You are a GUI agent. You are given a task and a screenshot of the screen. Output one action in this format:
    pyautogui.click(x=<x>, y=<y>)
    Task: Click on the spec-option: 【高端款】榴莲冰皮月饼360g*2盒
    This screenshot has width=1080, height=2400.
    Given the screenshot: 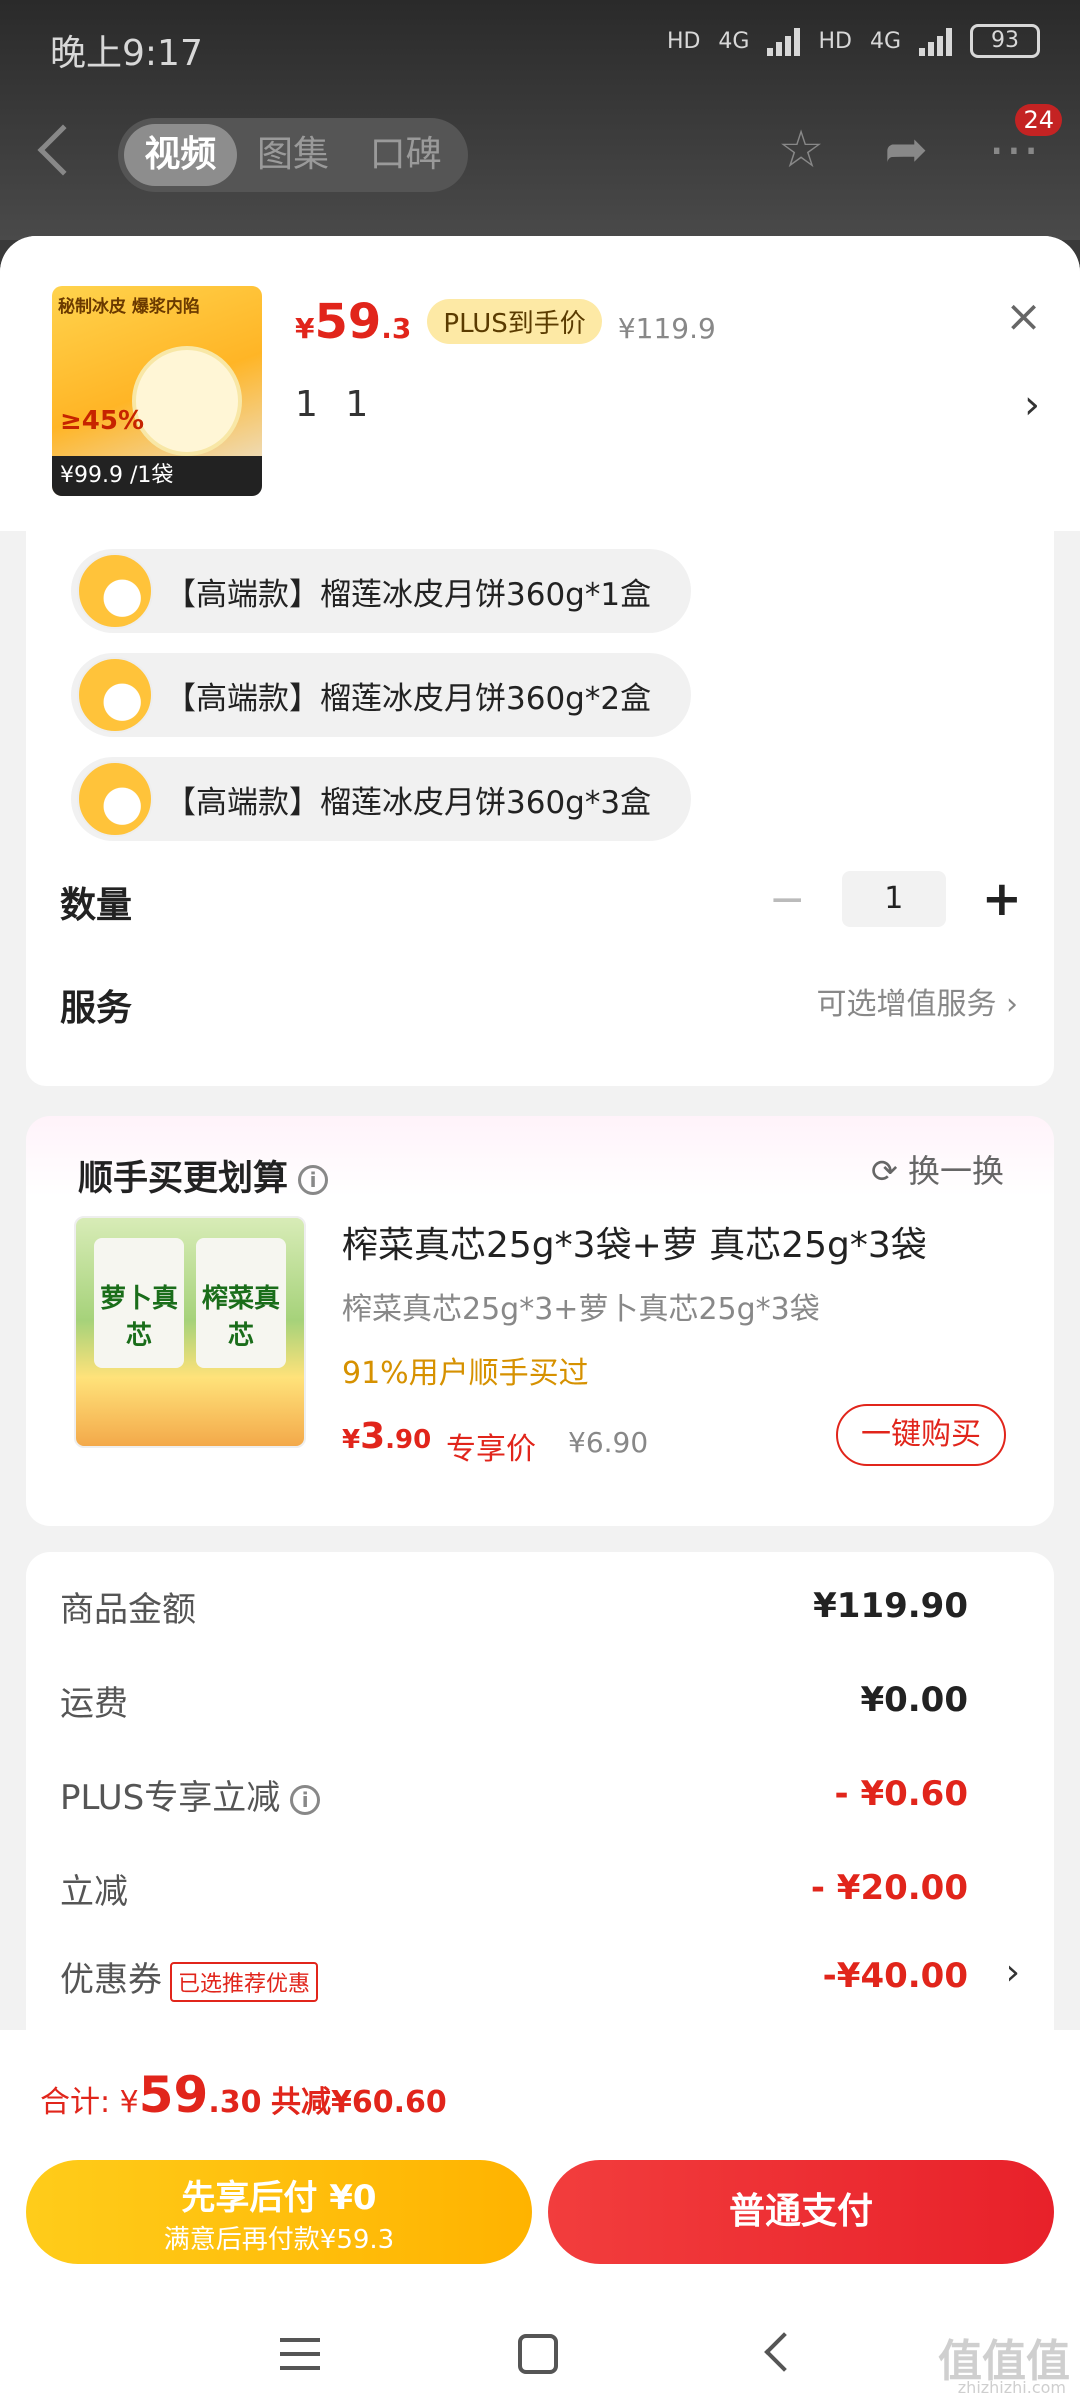 What is the action you would take?
    pyautogui.click(x=381, y=695)
    